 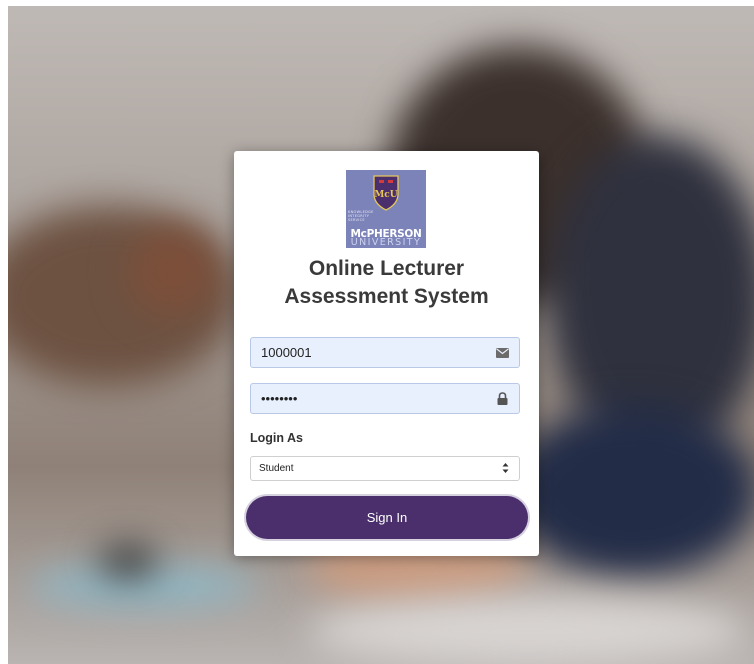 I want to click on sign-in-button: Sign In, so click(x=387, y=517).